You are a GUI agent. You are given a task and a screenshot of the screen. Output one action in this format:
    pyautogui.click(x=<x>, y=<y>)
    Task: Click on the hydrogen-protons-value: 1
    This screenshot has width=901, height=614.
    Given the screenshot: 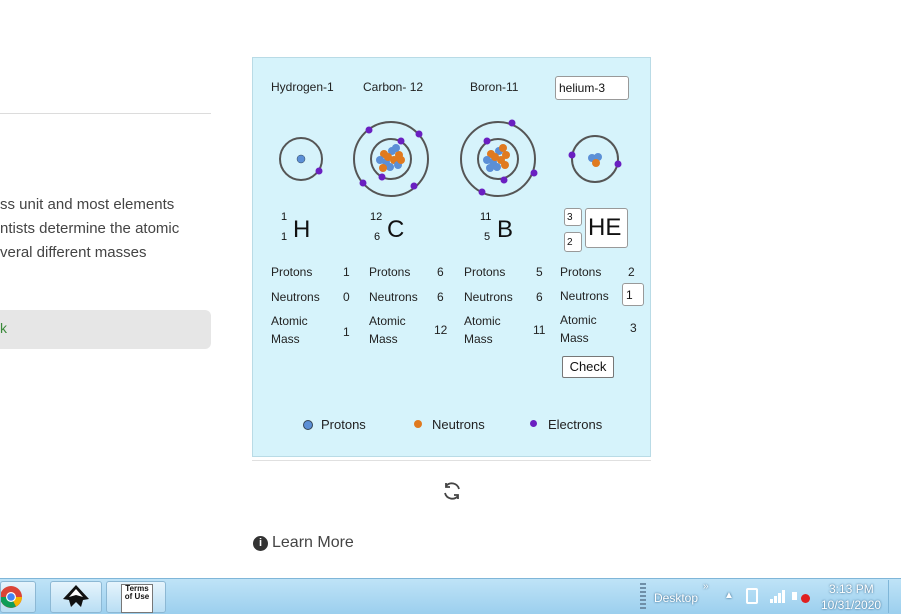 What is the action you would take?
    pyautogui.click(x=346, y=272)
    